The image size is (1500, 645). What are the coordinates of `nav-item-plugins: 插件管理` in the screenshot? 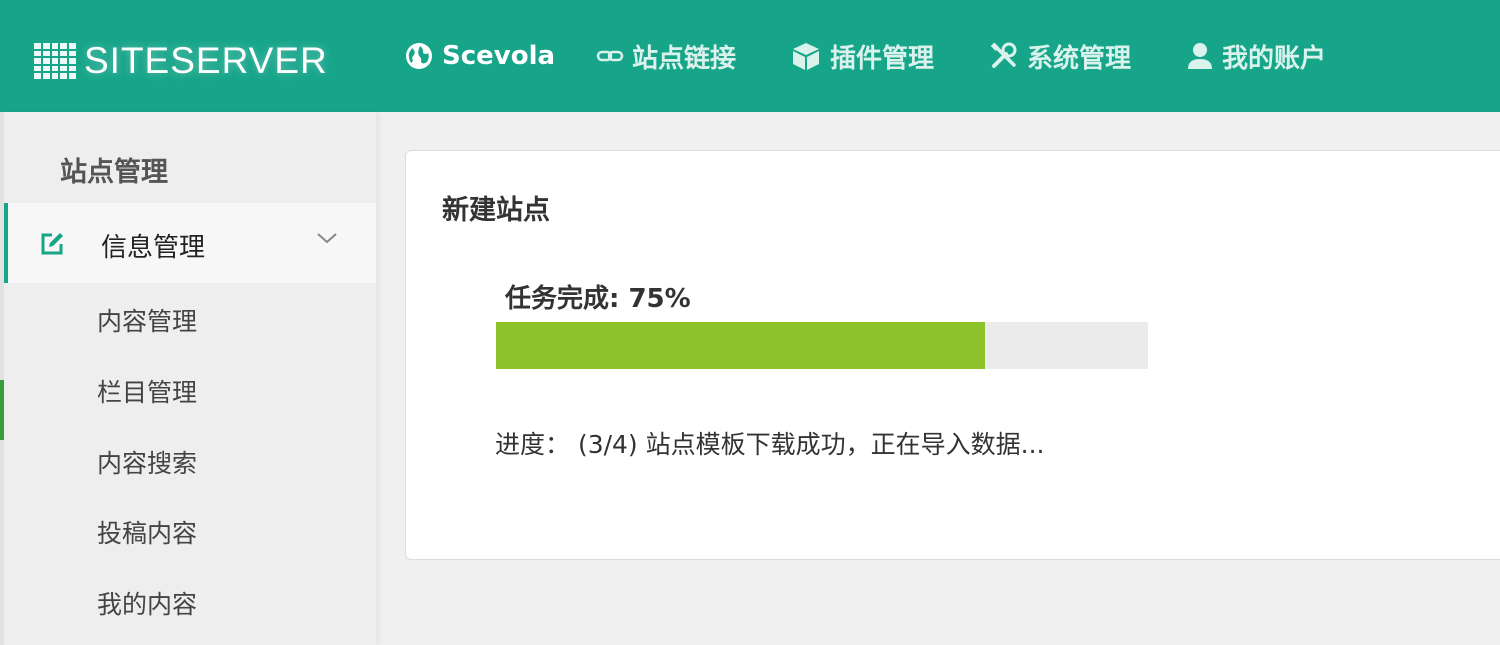 It's located at (862, 56).